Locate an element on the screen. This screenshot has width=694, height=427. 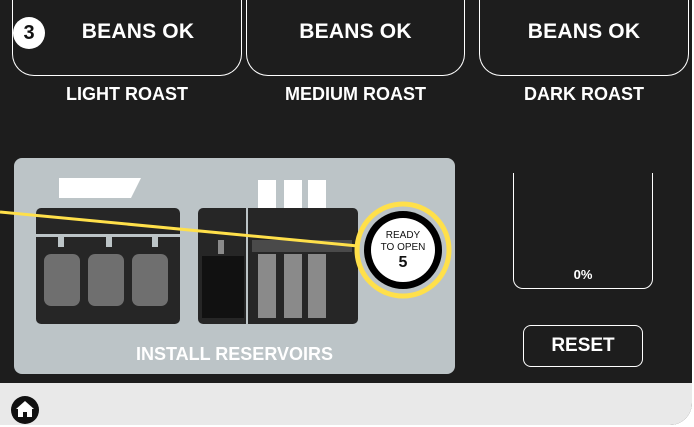
countdown-line2: TO OPEN is located at coordinates (403, 247).